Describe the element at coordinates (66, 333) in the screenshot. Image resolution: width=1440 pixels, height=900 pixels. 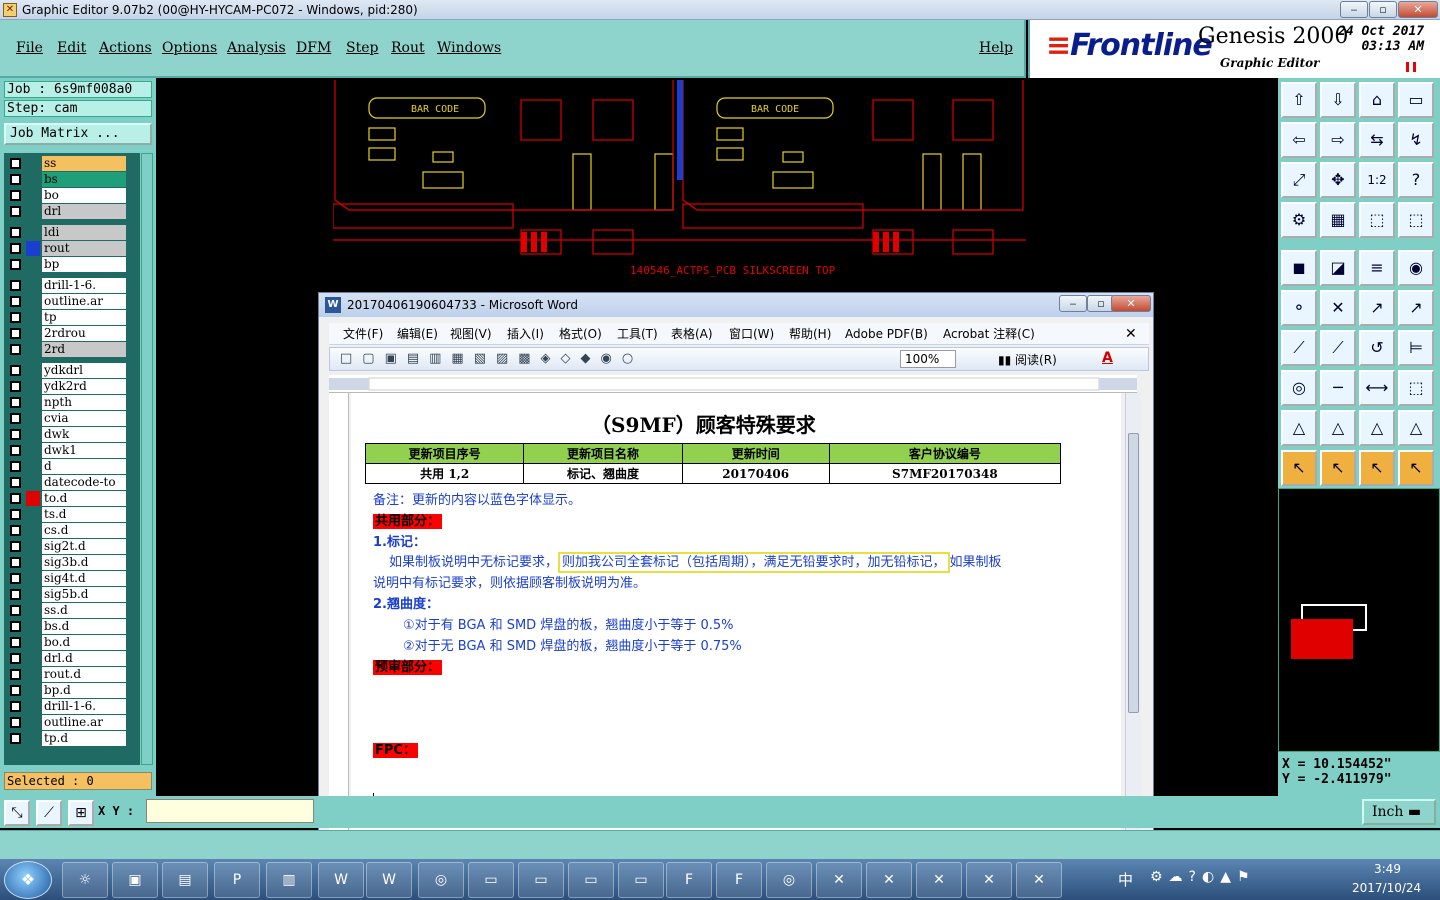
I see `layer-row: 2rdrou` at that location.